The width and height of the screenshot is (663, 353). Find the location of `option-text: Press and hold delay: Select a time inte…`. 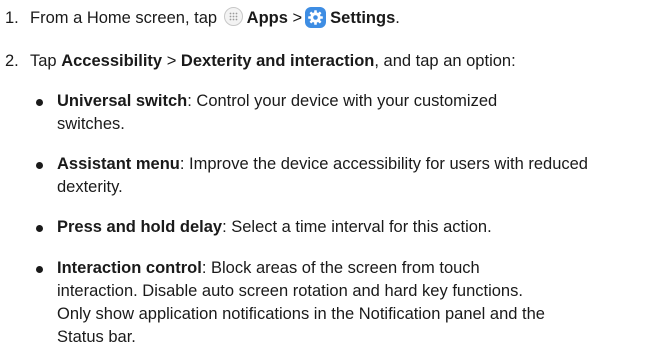

option-text: Press and hold delay: Select a time inte… is located at coordinates (352, 227).